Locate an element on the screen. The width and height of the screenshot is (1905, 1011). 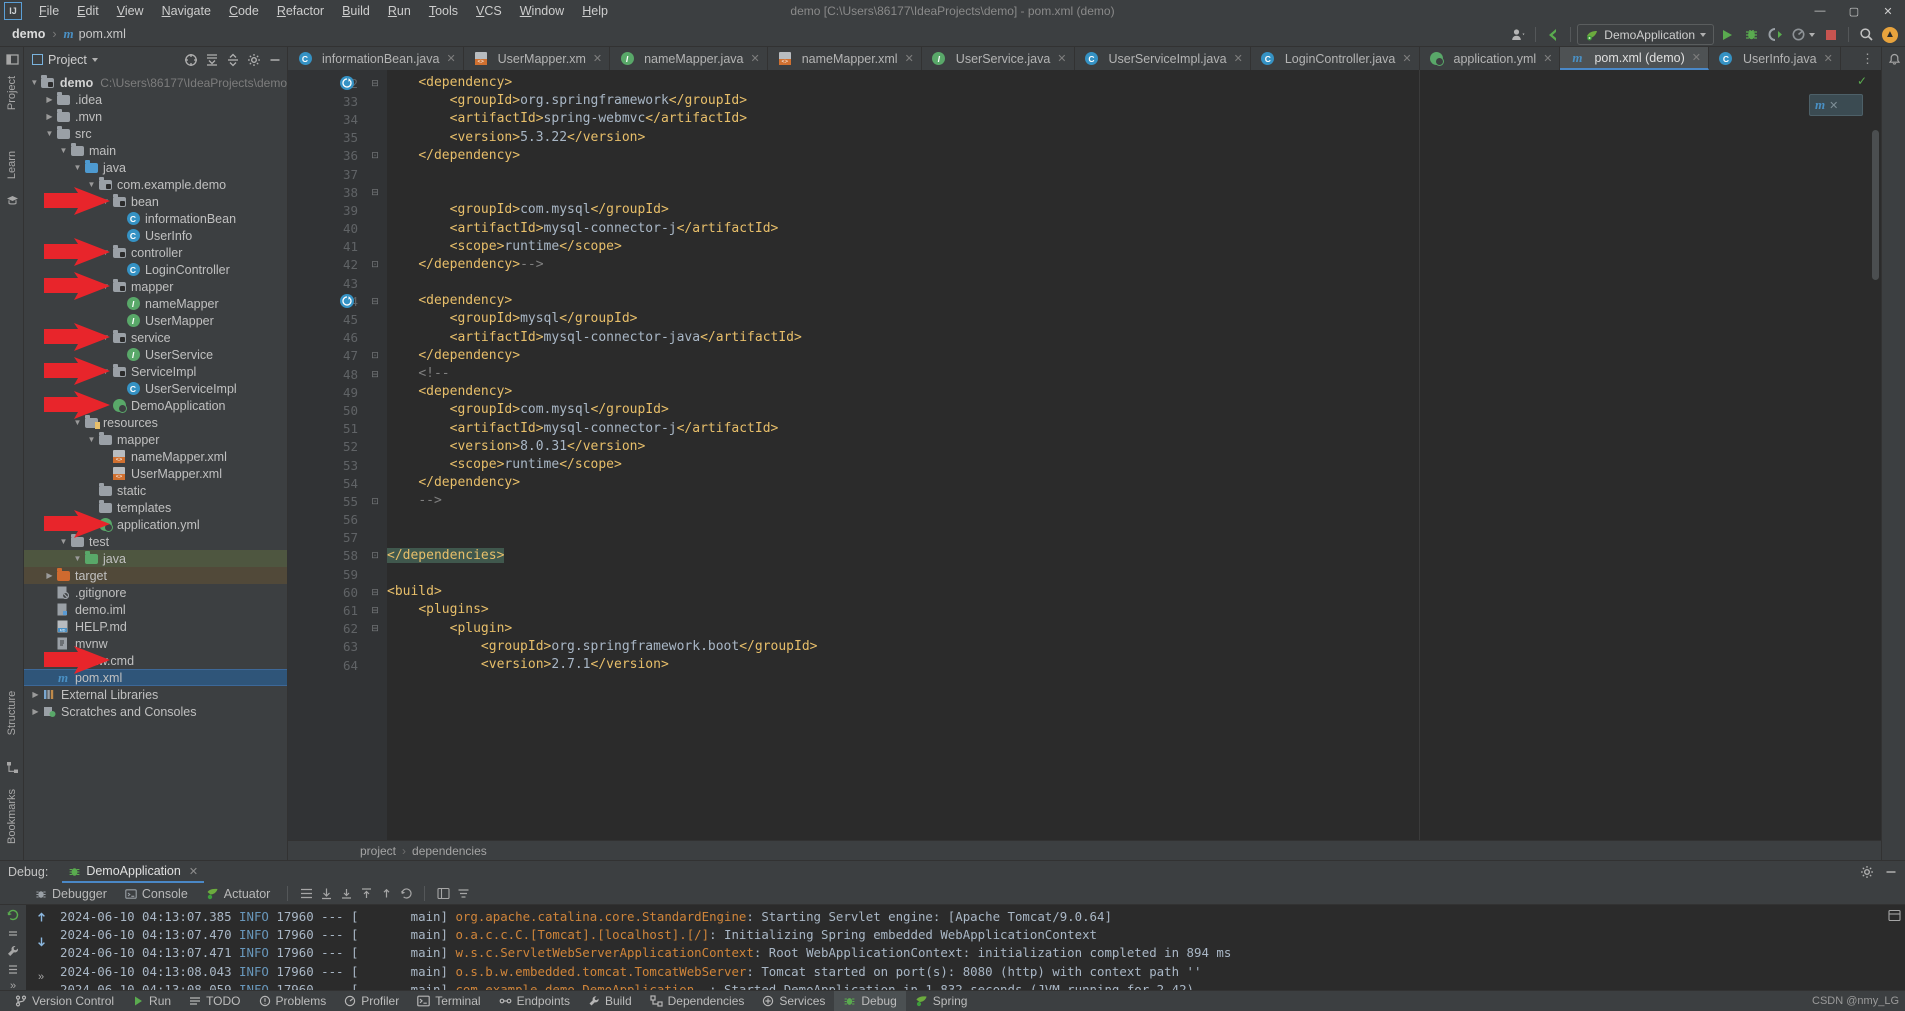
status-item-todo: TODO is located at coordinates (214, 1001).